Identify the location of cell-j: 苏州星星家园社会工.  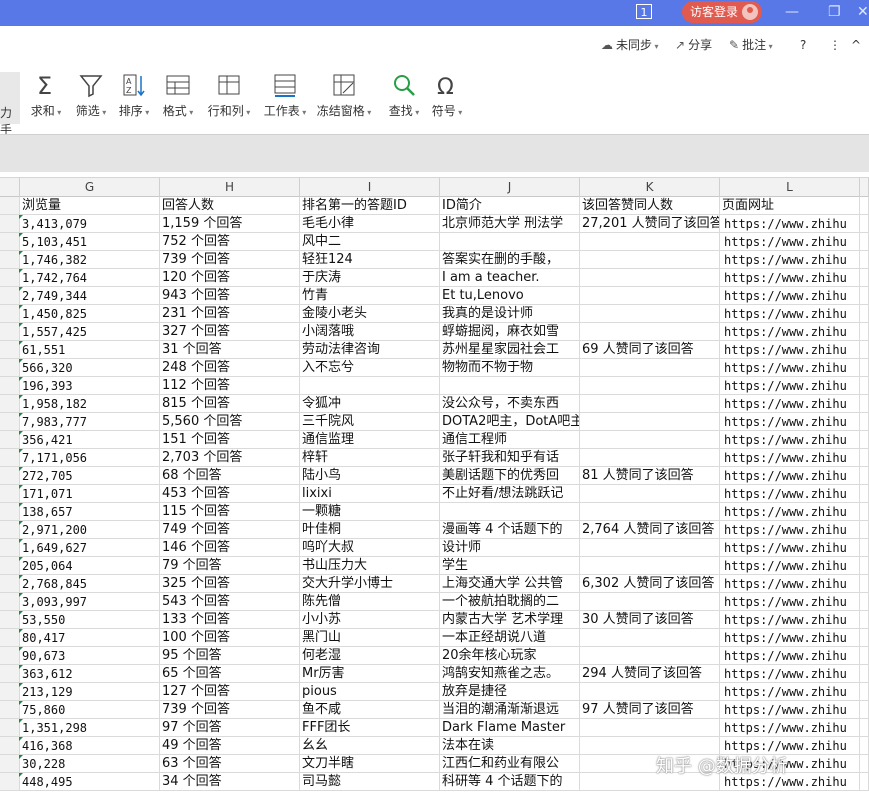
(510, 350).